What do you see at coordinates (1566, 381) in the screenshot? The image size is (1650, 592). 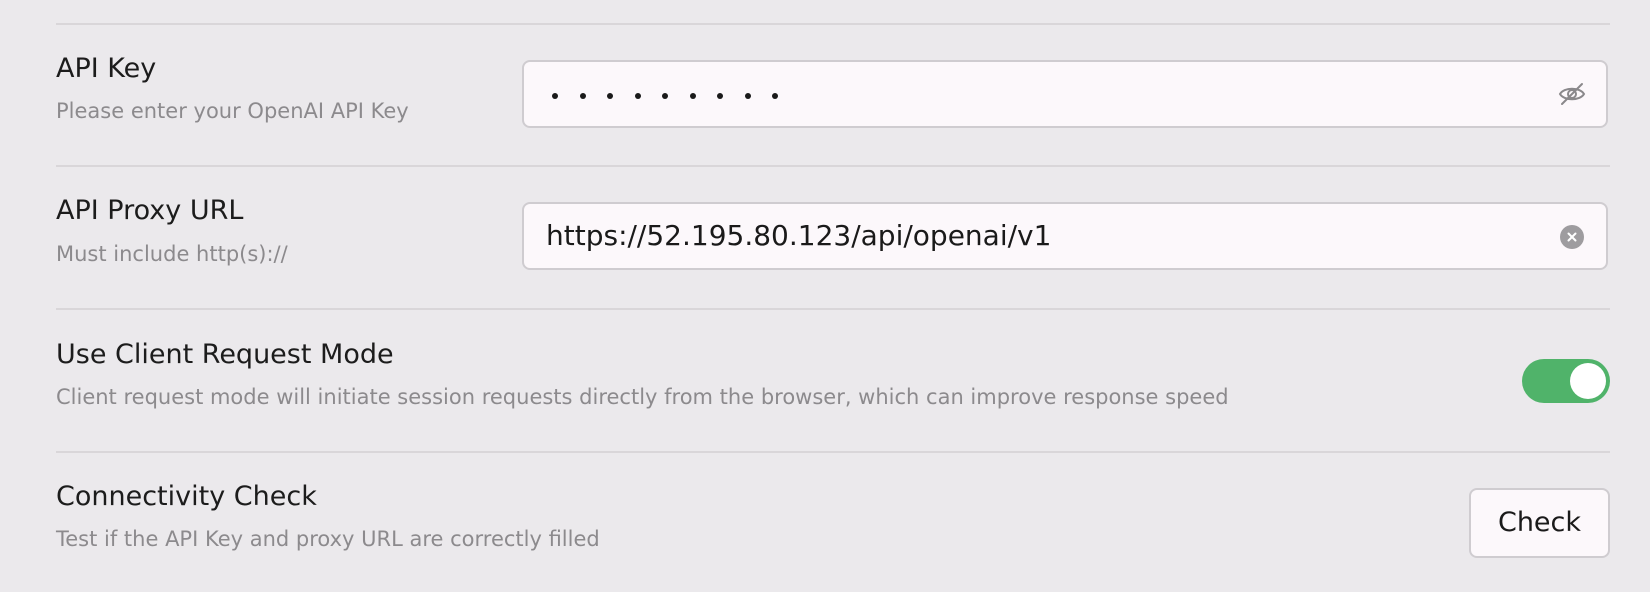 I see `client-mode-toggle` at bounding box center [1566, 381].